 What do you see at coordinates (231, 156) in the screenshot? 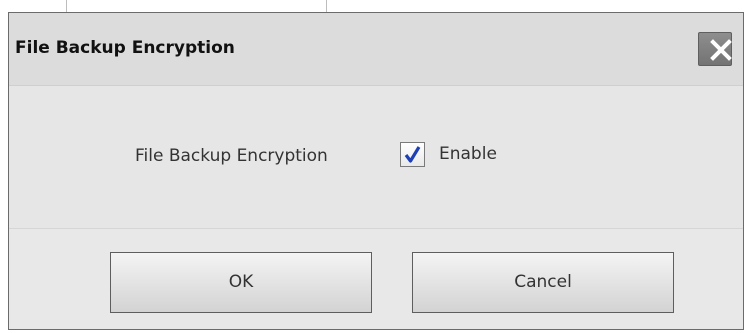
I see `encryption-field-label: File Backup Encryption` at bounding box center [231, 156].